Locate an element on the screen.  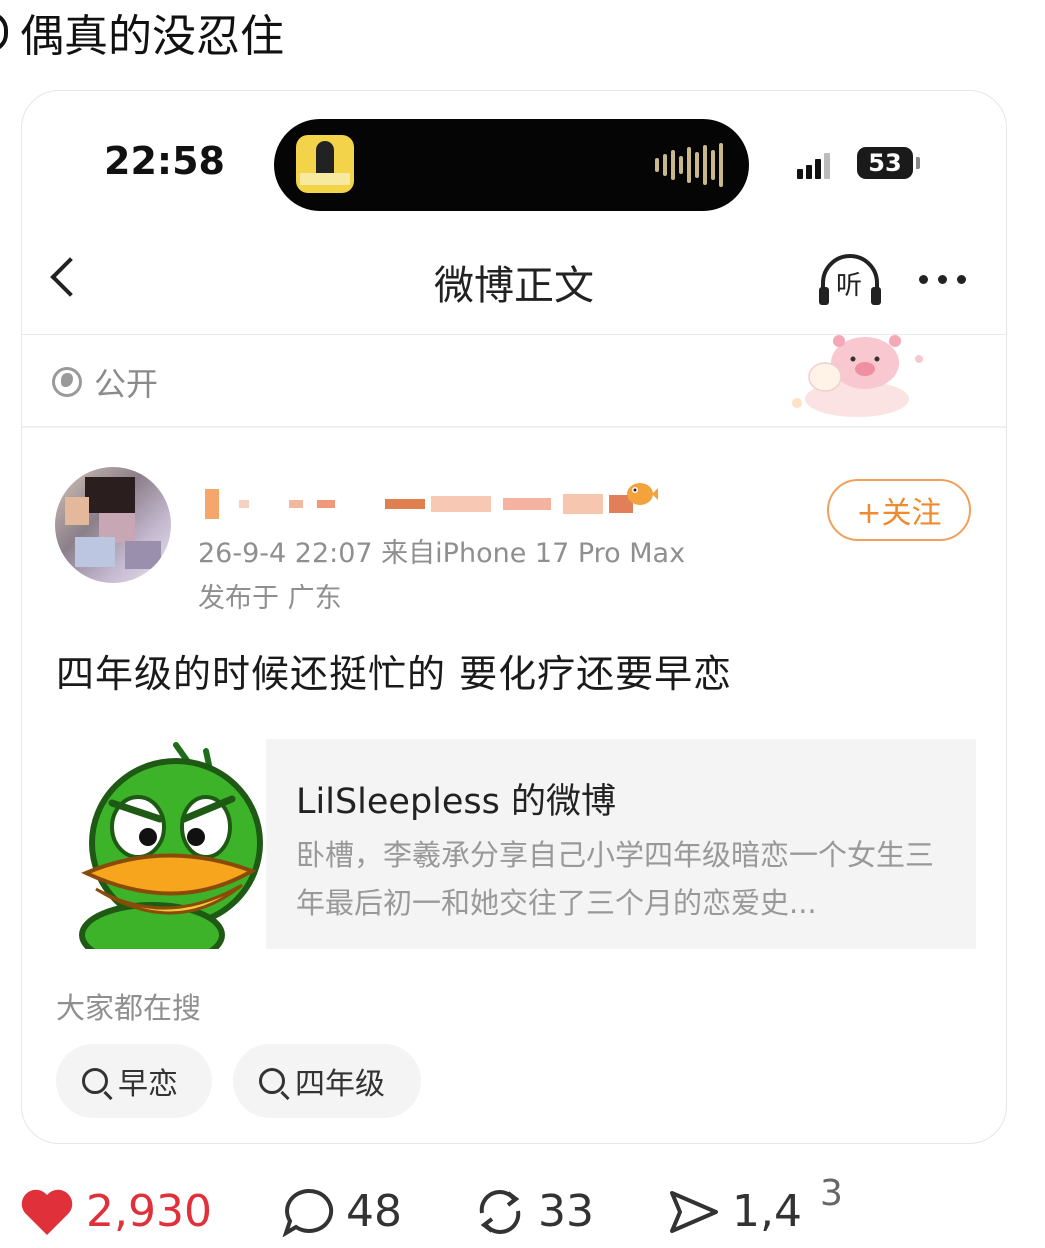
search-chip-label: 四年级 is located at coordinates (340, 1084).